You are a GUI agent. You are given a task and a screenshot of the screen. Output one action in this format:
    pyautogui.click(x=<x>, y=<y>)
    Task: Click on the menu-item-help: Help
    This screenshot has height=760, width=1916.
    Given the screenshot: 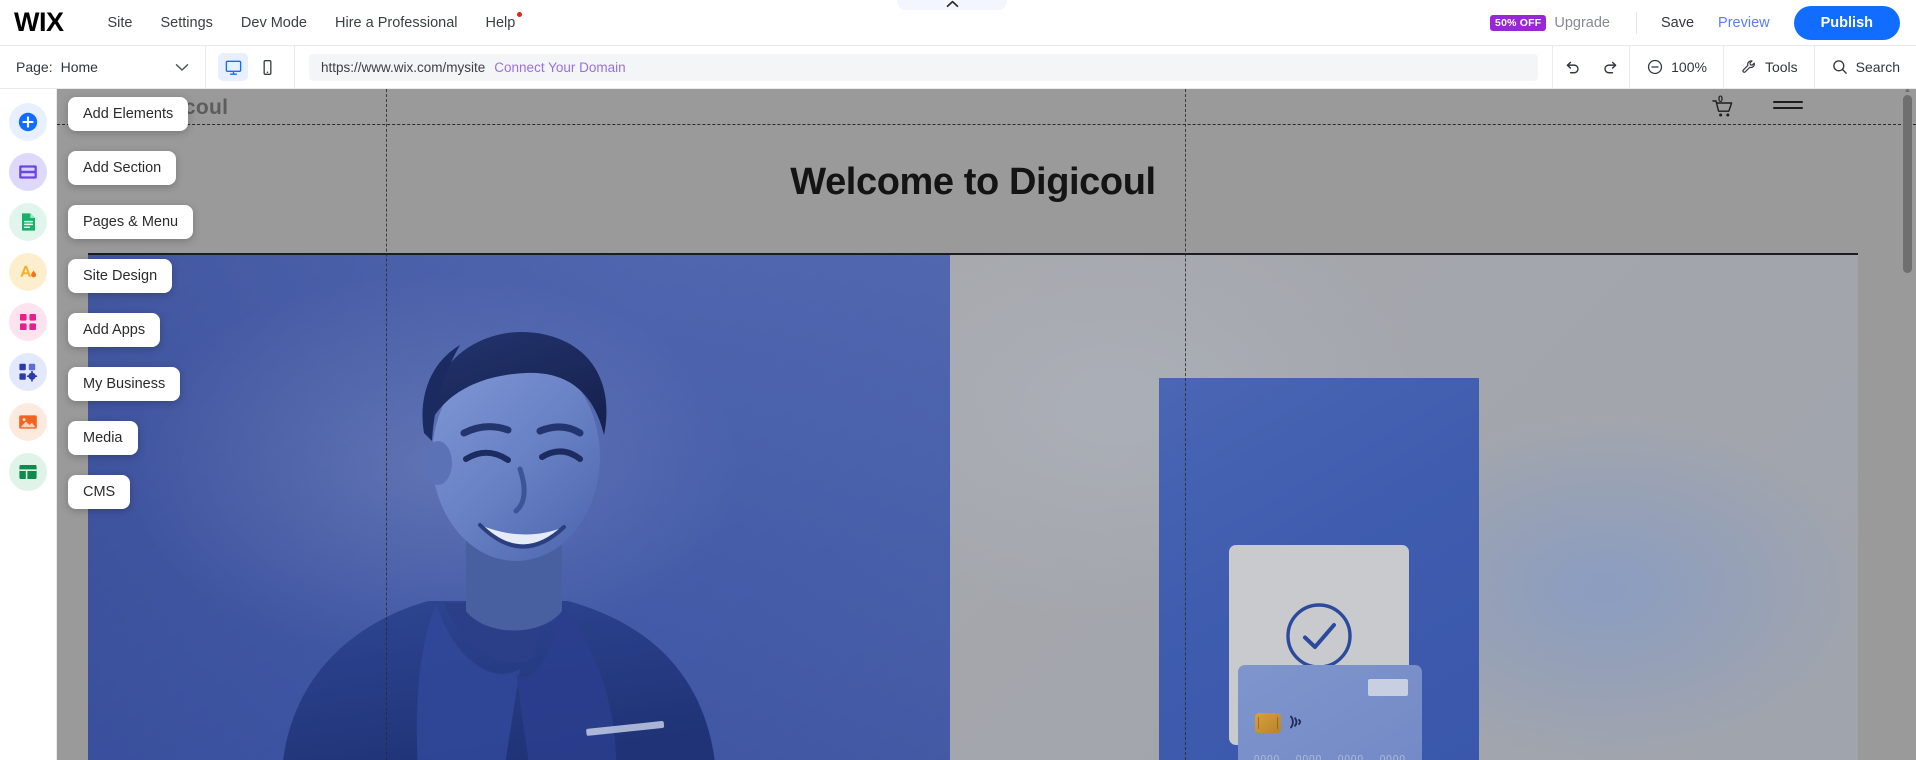 What is the action you would take?
    pyautogui.click(x=501, y=23)
    